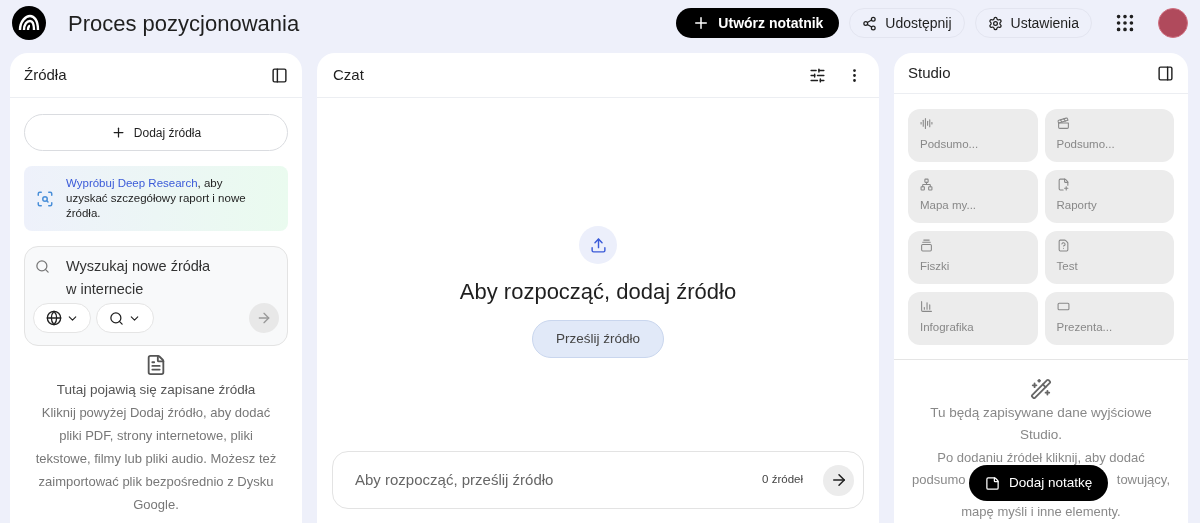 This screenshot has width=1200, height=523. Describe the element at coordinates (156, 390) in the screenshot. I see `empty-title: Tutaj pojawią się zapisane źródła` at that location.